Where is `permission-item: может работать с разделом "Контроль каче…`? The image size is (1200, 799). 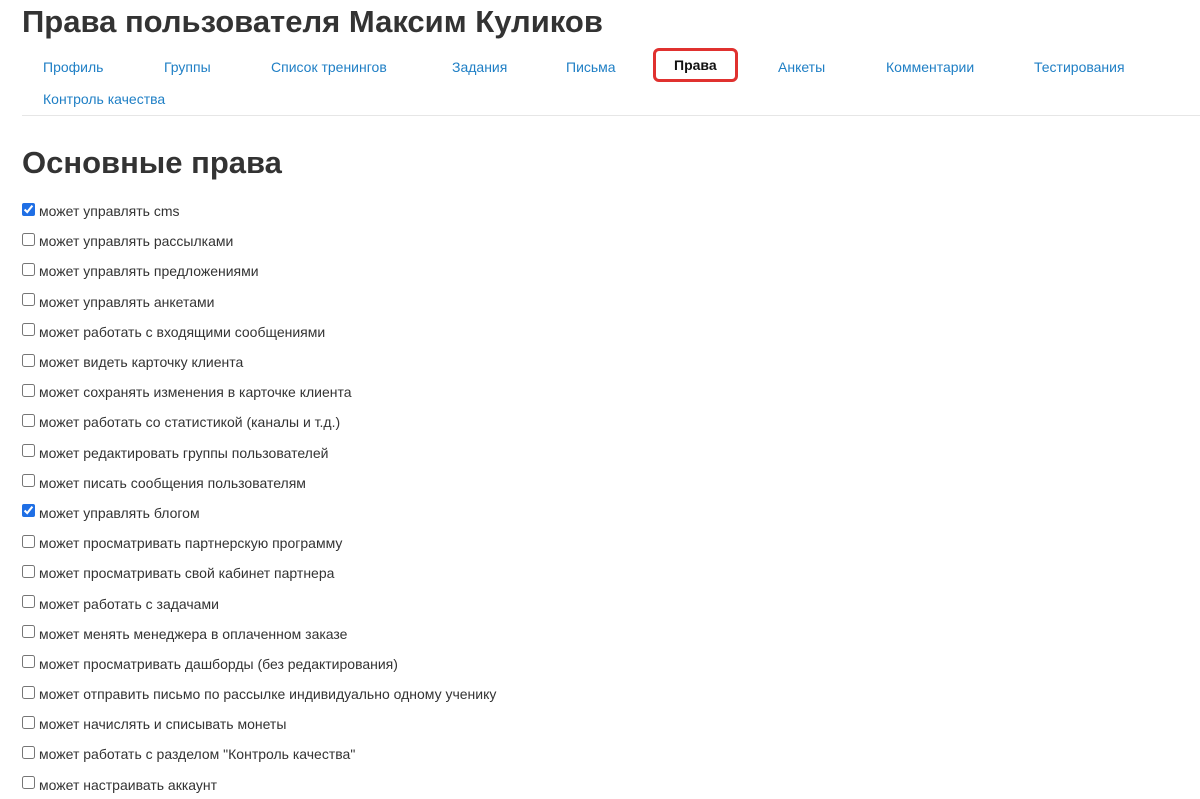 permission-item: может работать с разделом "Контроль каче… is located at coordinates (259, 754).